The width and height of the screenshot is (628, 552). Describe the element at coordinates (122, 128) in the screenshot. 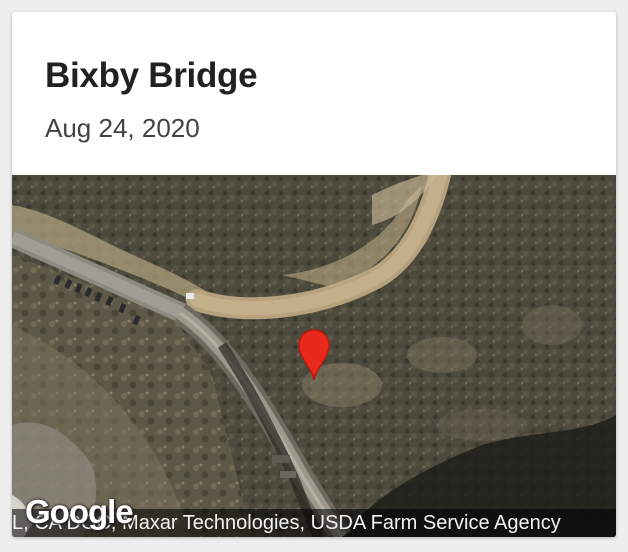

I see `place-date: Aug 24, 2020` at that location.